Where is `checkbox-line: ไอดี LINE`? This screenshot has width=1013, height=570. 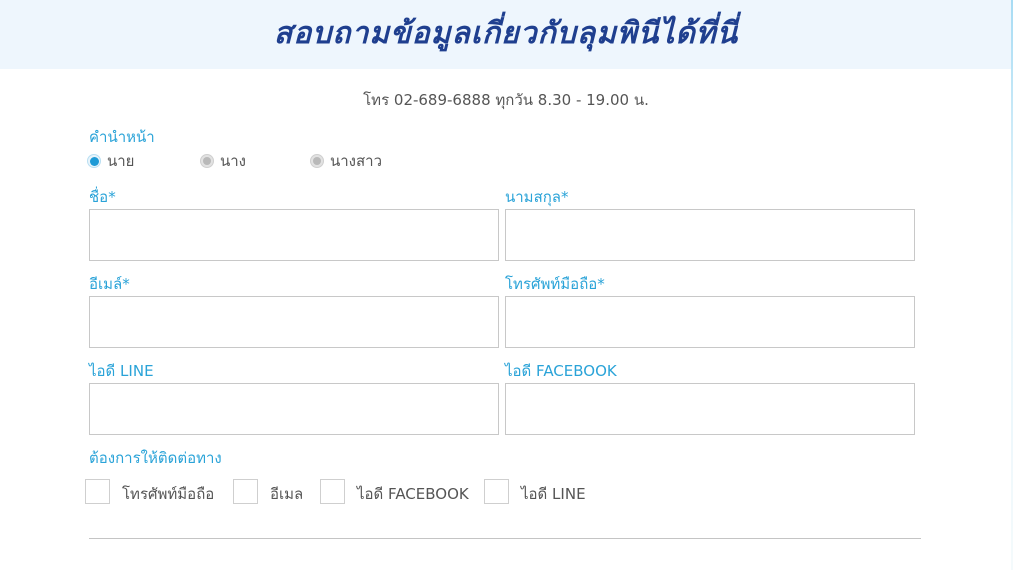
checkbox-line: ไอดี LINE is located at coordinates (535, 491).